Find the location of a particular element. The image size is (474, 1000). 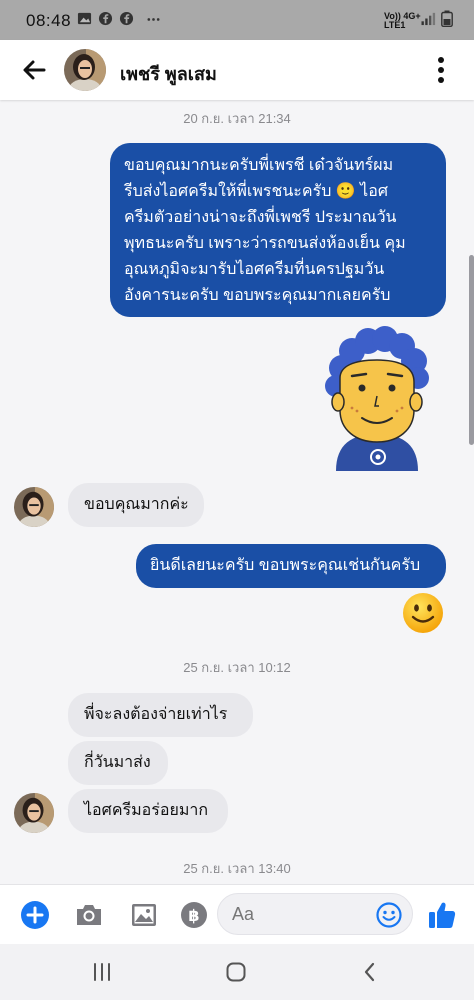

timestamp: 20 ก.ย. เวลา 21:34 is located at coordinates (237, 118).